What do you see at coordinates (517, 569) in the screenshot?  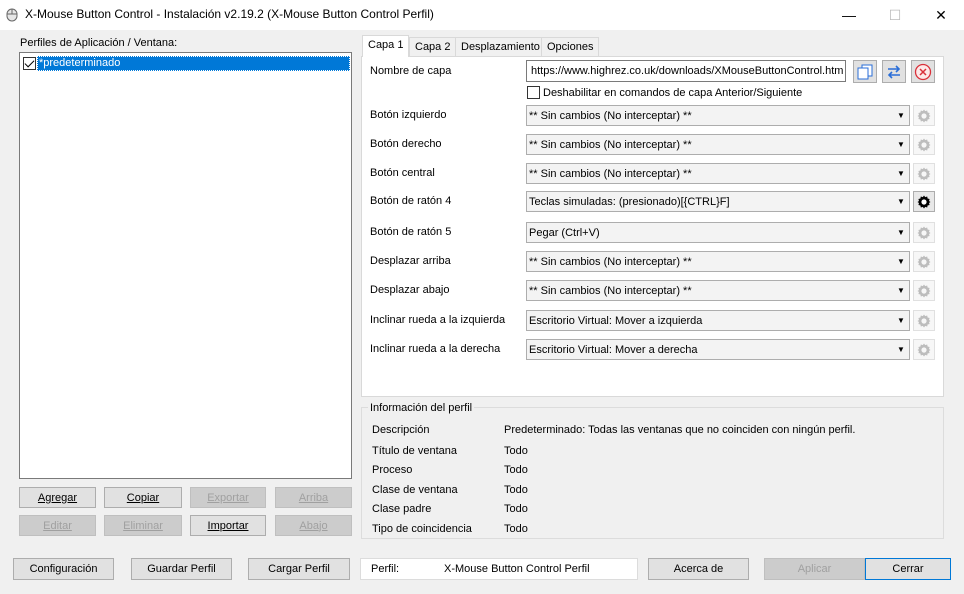 I see `perfil-value: X-Mouse Button Control Perfil` at bounding box center [517, 569].